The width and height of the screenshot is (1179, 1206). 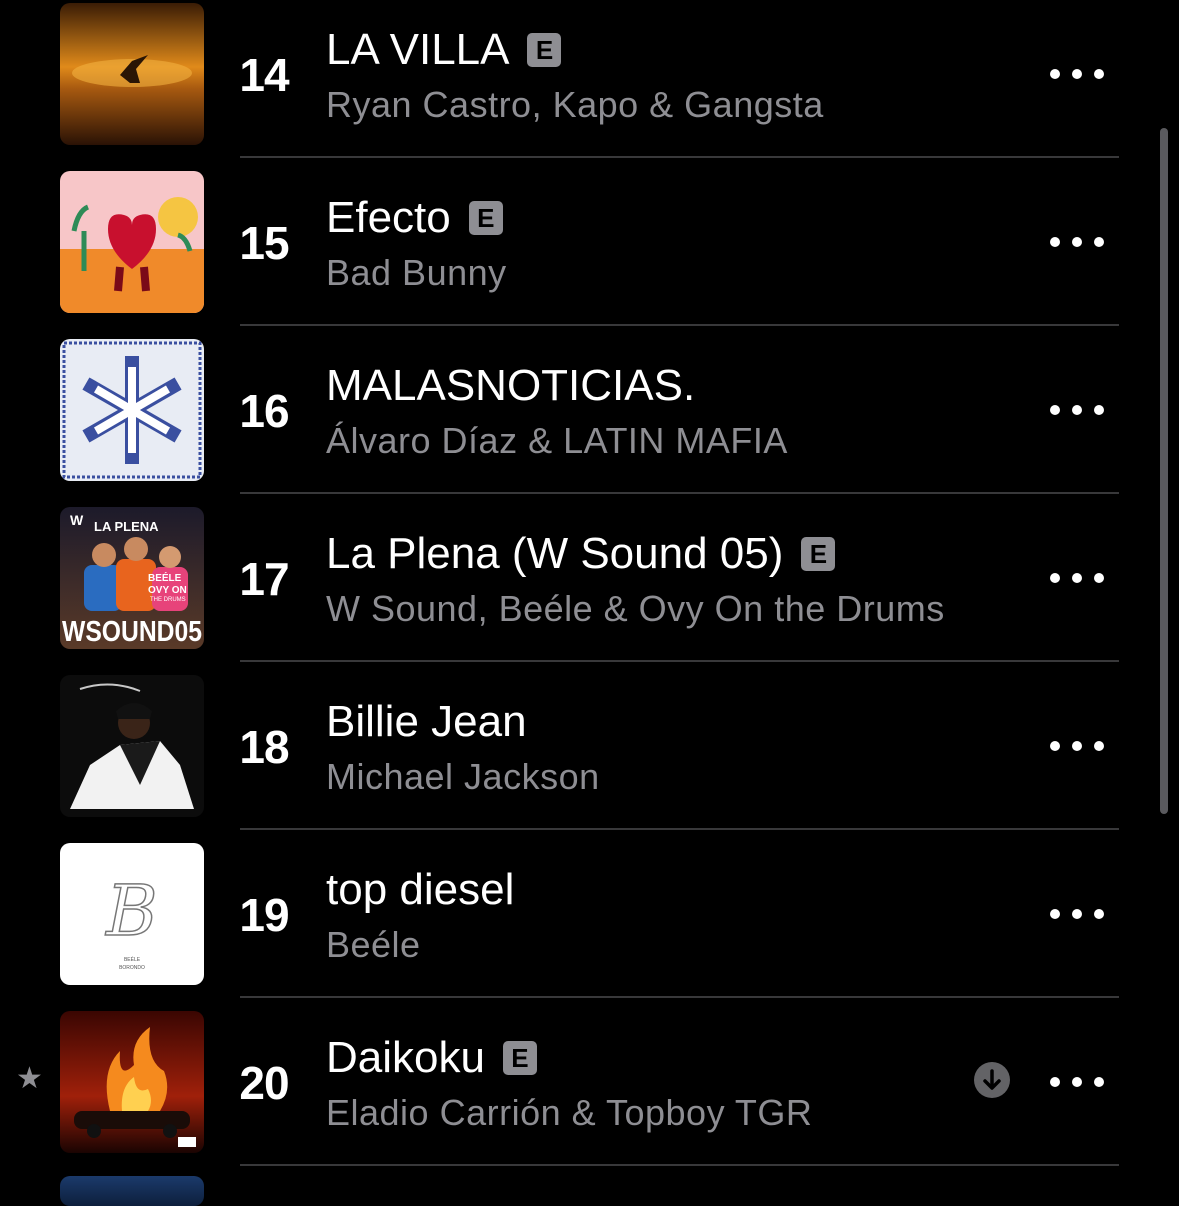 I want to click on rank-number: 17, so click(x=264, y=579).